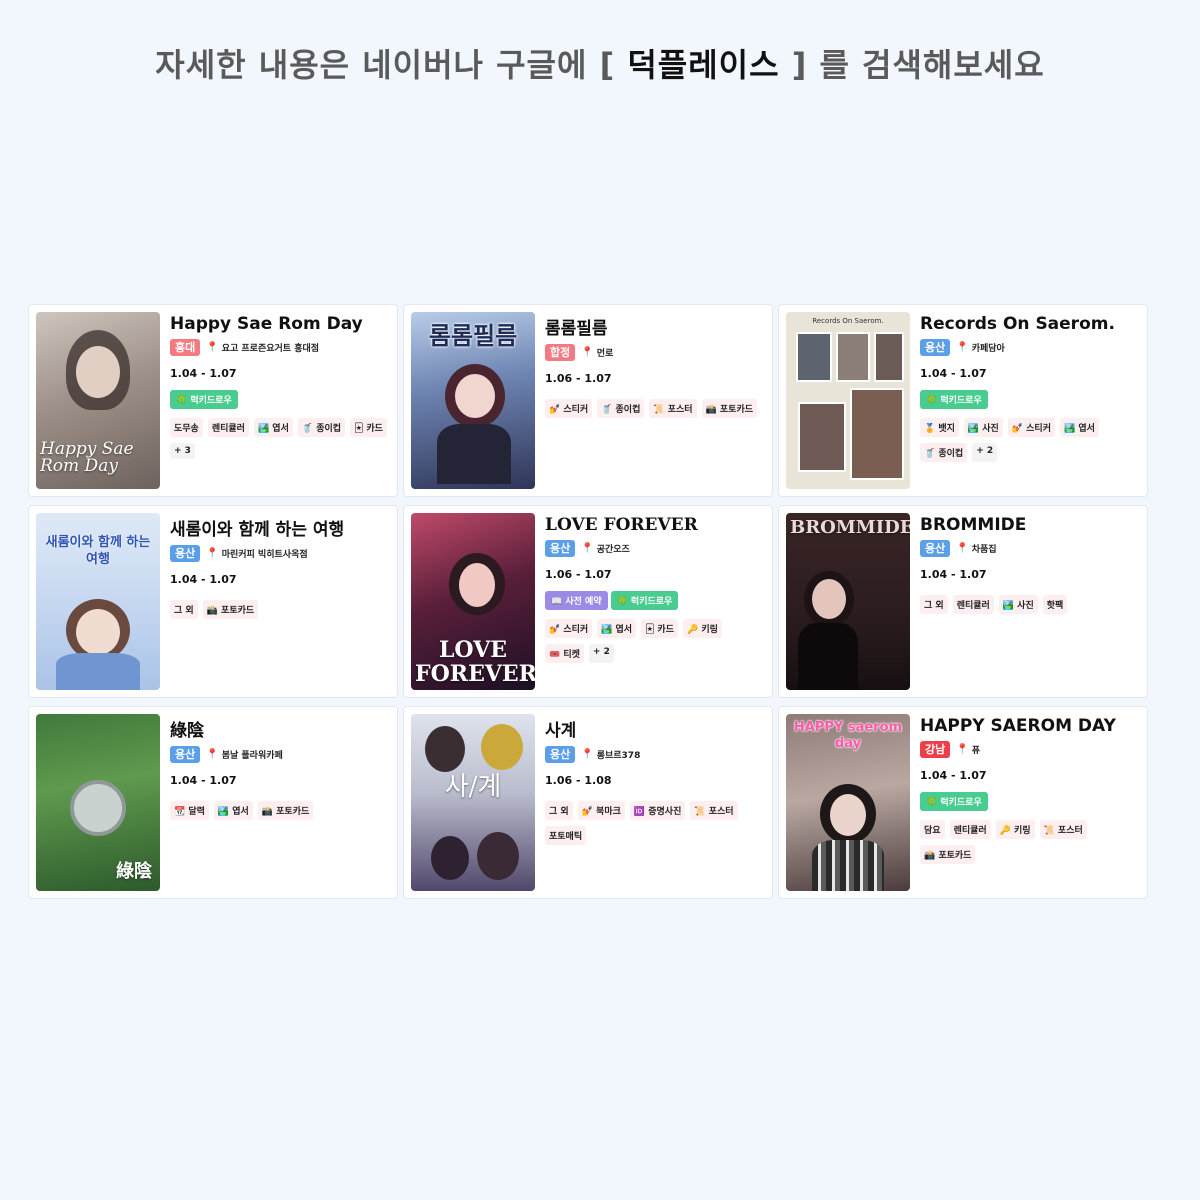 Image resolution: width=1200 pixels, height=1200 pixels. I want to click on goods-tag: 포토매틱, so click(566, 835).